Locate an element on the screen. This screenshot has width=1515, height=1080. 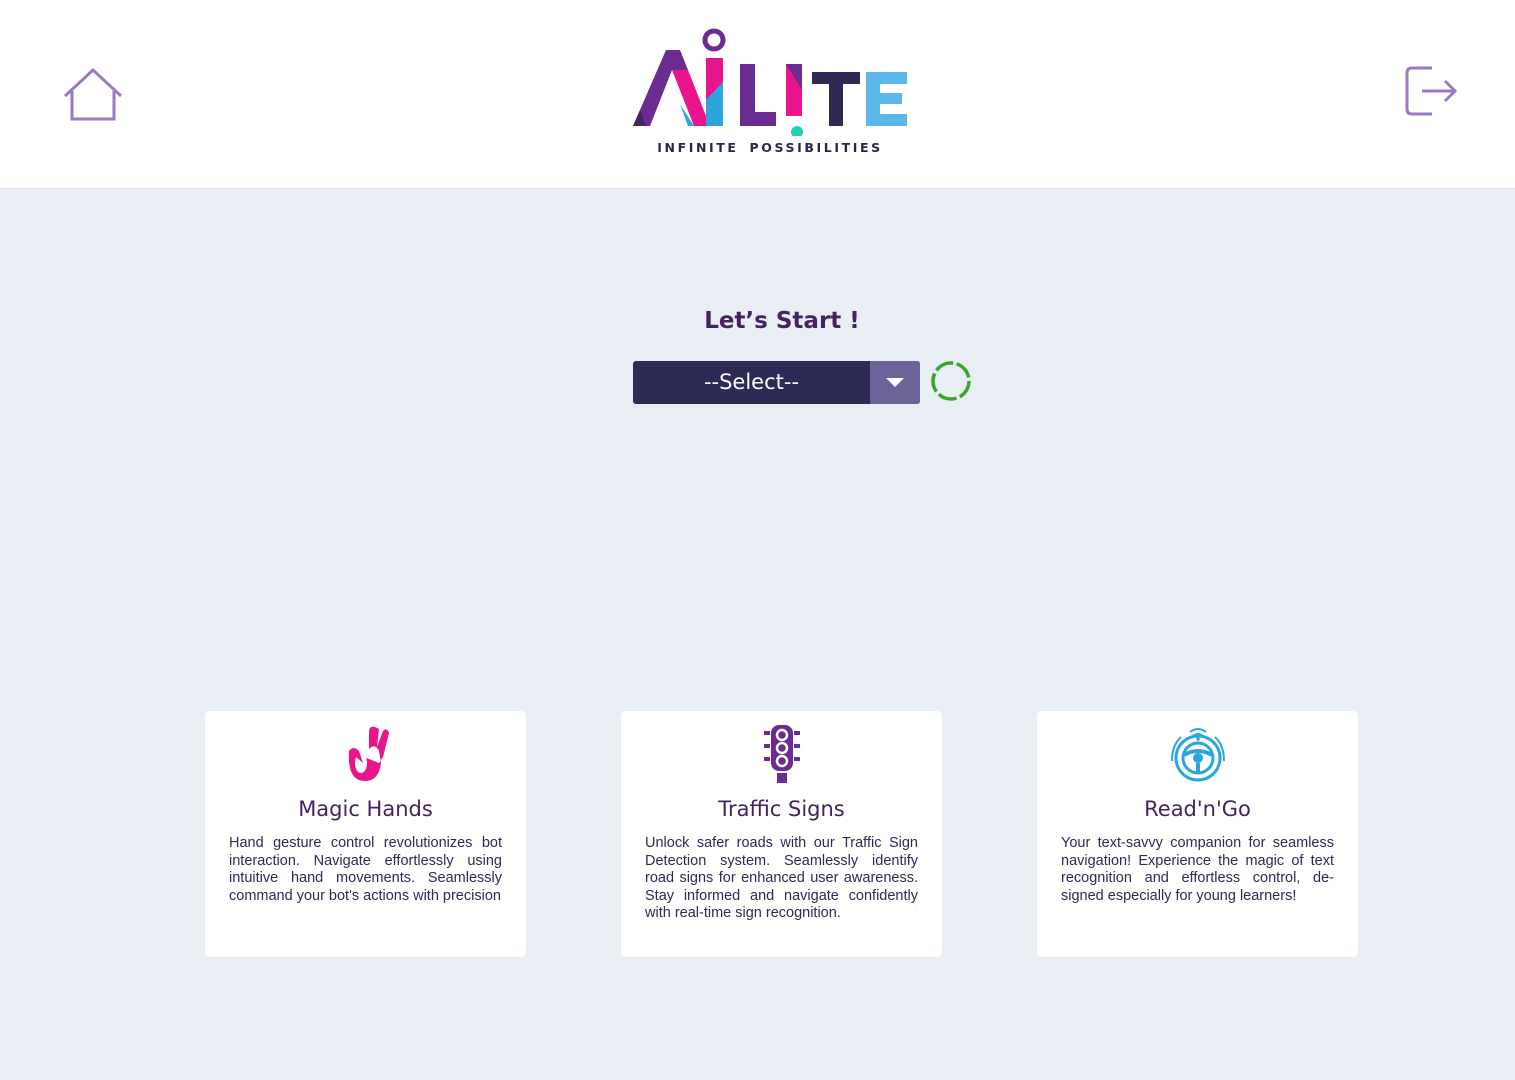
home-button is located at coordinates (93, 95).